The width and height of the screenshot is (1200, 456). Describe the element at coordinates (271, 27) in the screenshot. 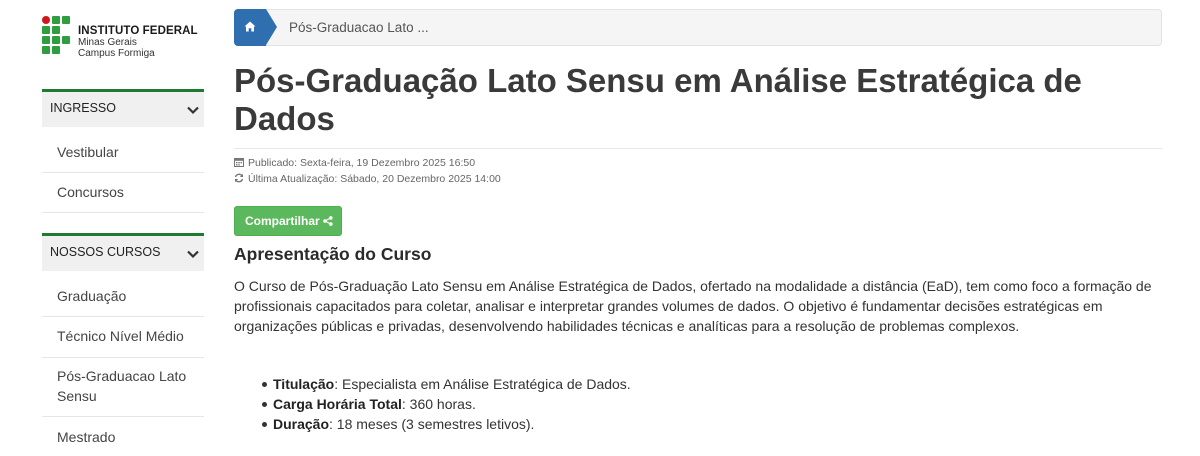

I see `breadcrumb-separator` at that location.